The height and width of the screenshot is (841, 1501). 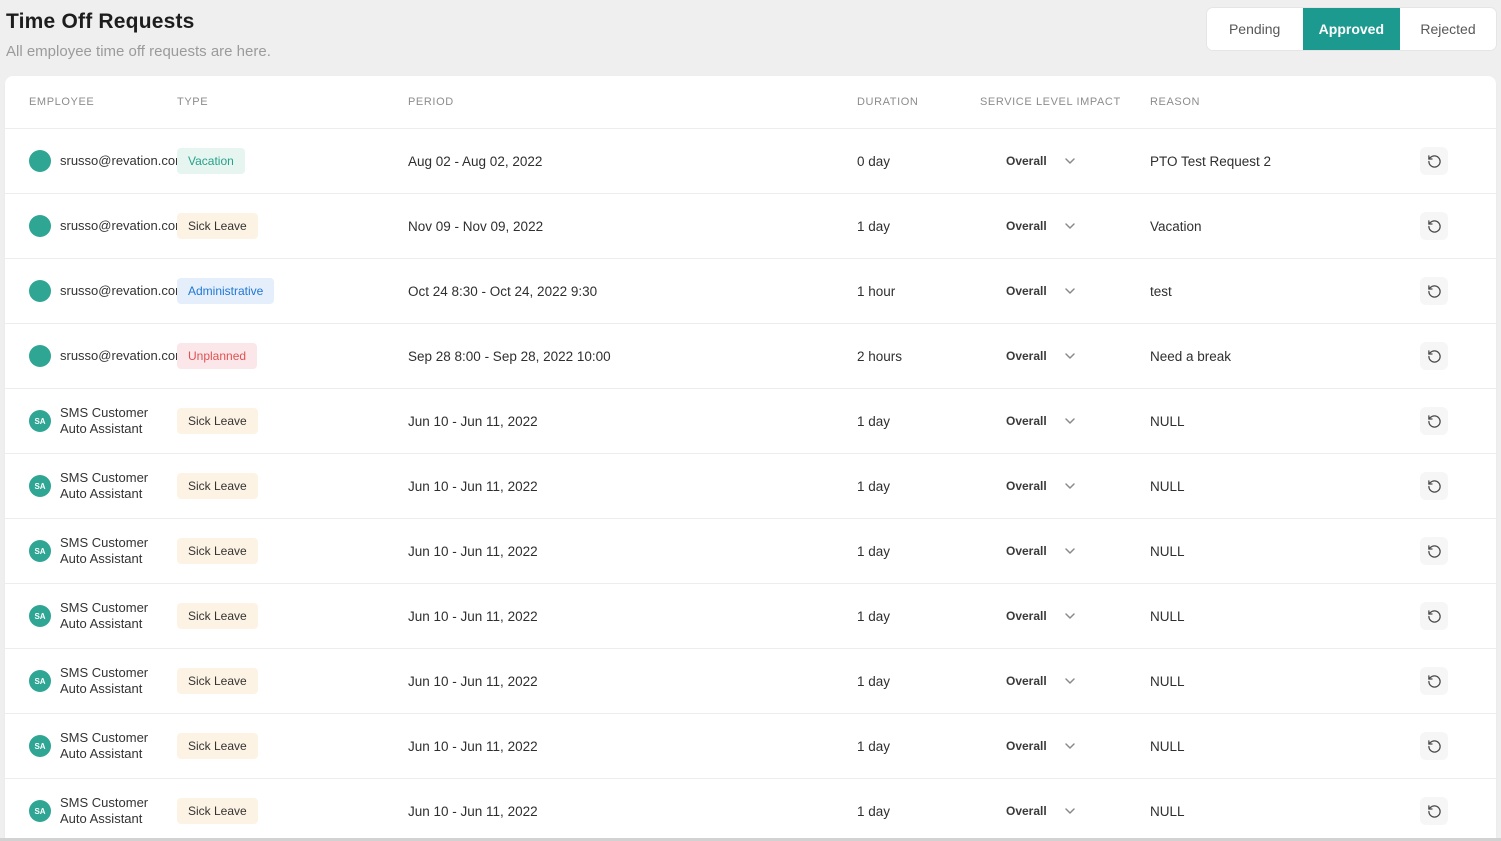 What do you see at coordinates (1211, 161) in the screenshot?
I see `reason: PTO Test Request 2` at bounding box center [1211, 161].